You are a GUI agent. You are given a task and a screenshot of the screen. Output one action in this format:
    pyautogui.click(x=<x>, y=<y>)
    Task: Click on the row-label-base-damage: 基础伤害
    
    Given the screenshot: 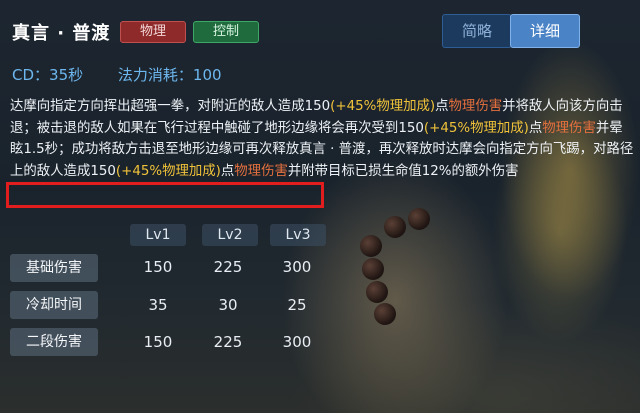 What is the action you would take?
    pyautogui.click(x=54, y=268)
    